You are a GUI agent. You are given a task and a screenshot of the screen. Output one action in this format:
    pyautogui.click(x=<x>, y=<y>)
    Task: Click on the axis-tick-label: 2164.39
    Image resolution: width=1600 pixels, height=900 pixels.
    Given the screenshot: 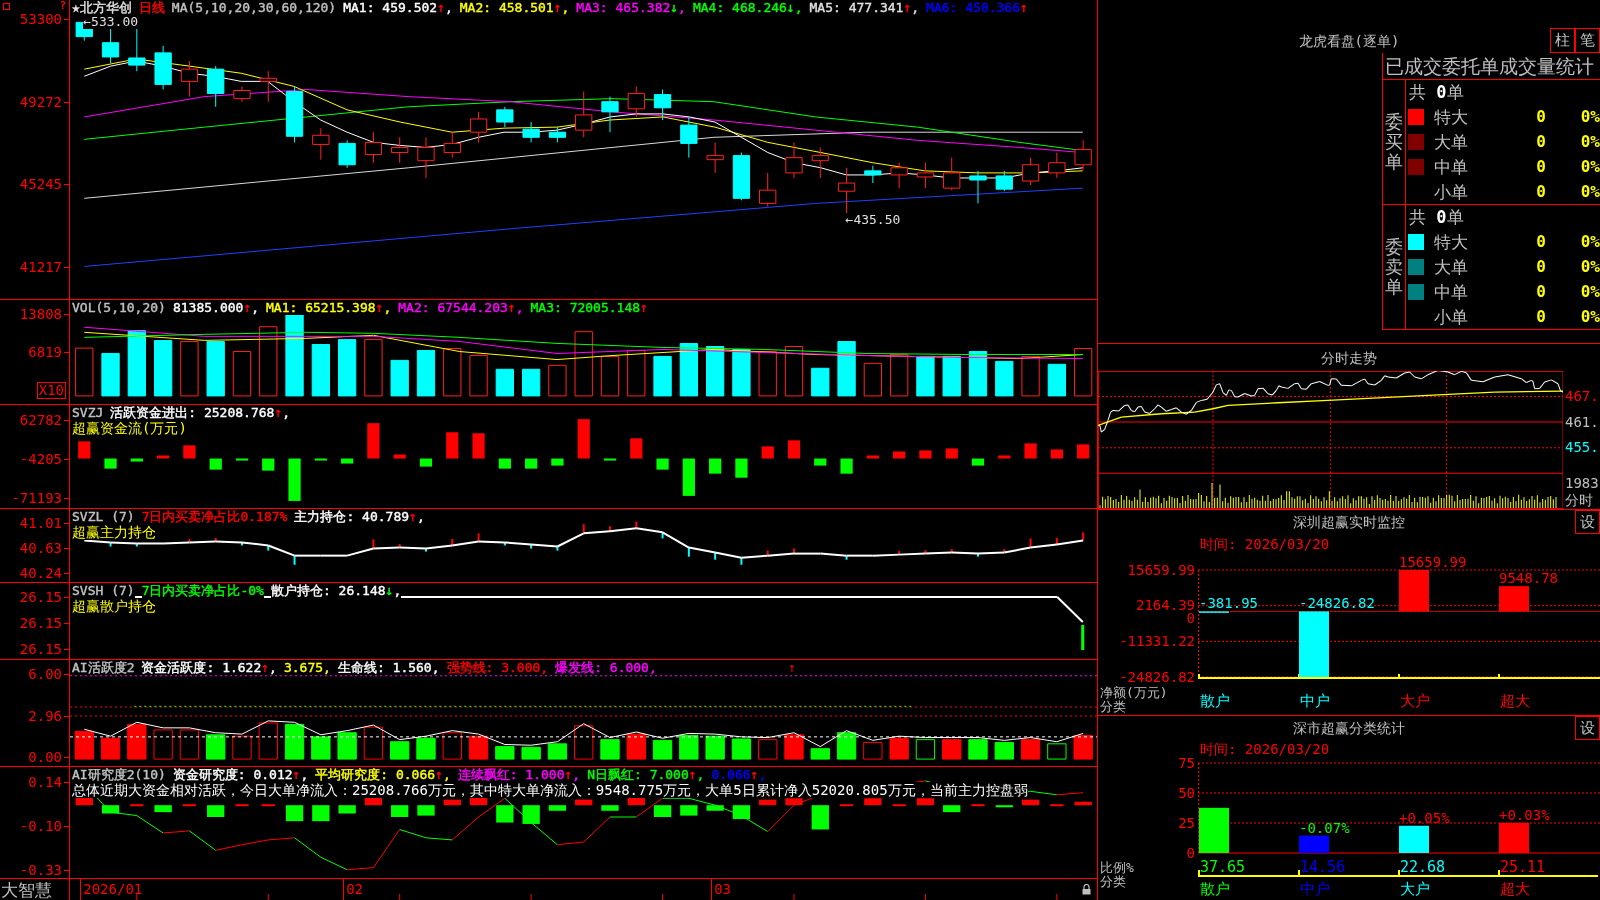 What is the action you would take?
    pyautogui.click(x=1165, y=606)
    